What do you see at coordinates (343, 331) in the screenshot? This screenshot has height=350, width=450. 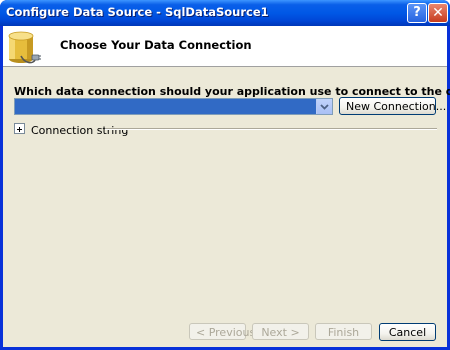 I see `finish-button: Finish` at bounding box center [343, 331].